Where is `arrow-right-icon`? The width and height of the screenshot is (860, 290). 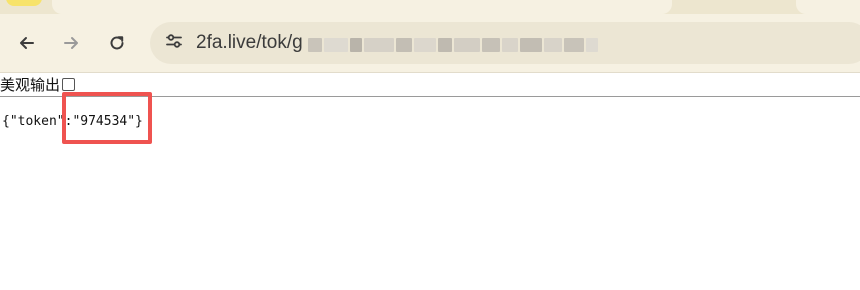 arrow-right-icon is located at coordinates (71, 43).